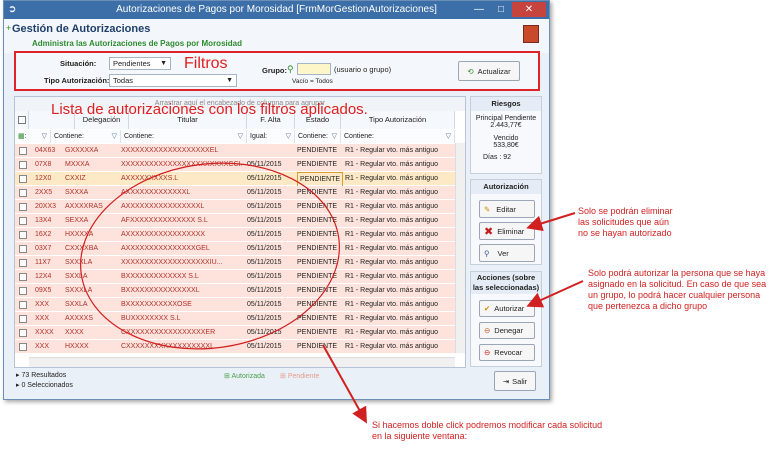  What do you see at coordinates (551, 222) in the screenshot?
I see `arrow-eliminar` at bounding box center [551, 222].